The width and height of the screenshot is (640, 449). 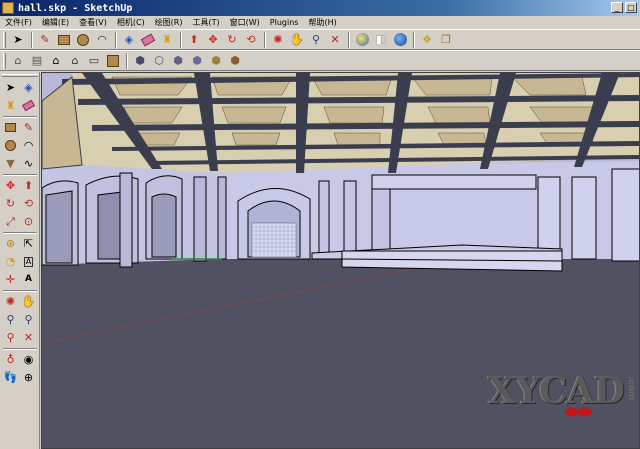 I want to click on pencil-tool-button: ✎, so click(x=45, y=40).